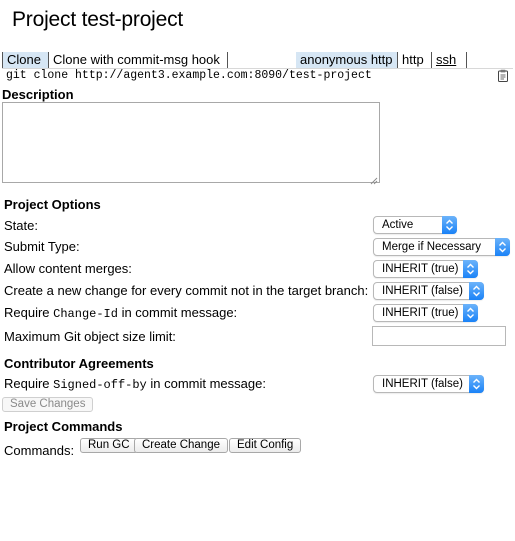 This screenshot has height=541, width=515. What do you see at coordinates (415, 60) in the screenshot?
I see `protocol-http: http` at bounding box center [415, 60].